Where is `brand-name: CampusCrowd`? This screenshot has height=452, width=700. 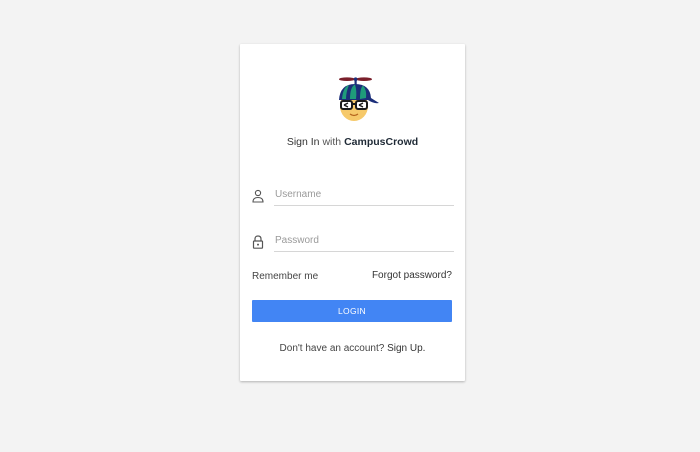
brand-name: CampusCrowd is located at coordinates (381, 142).